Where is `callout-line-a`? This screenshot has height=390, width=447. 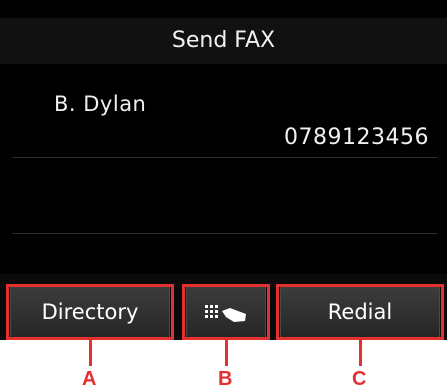
callout-line-a is located at coordinates (90, 353).